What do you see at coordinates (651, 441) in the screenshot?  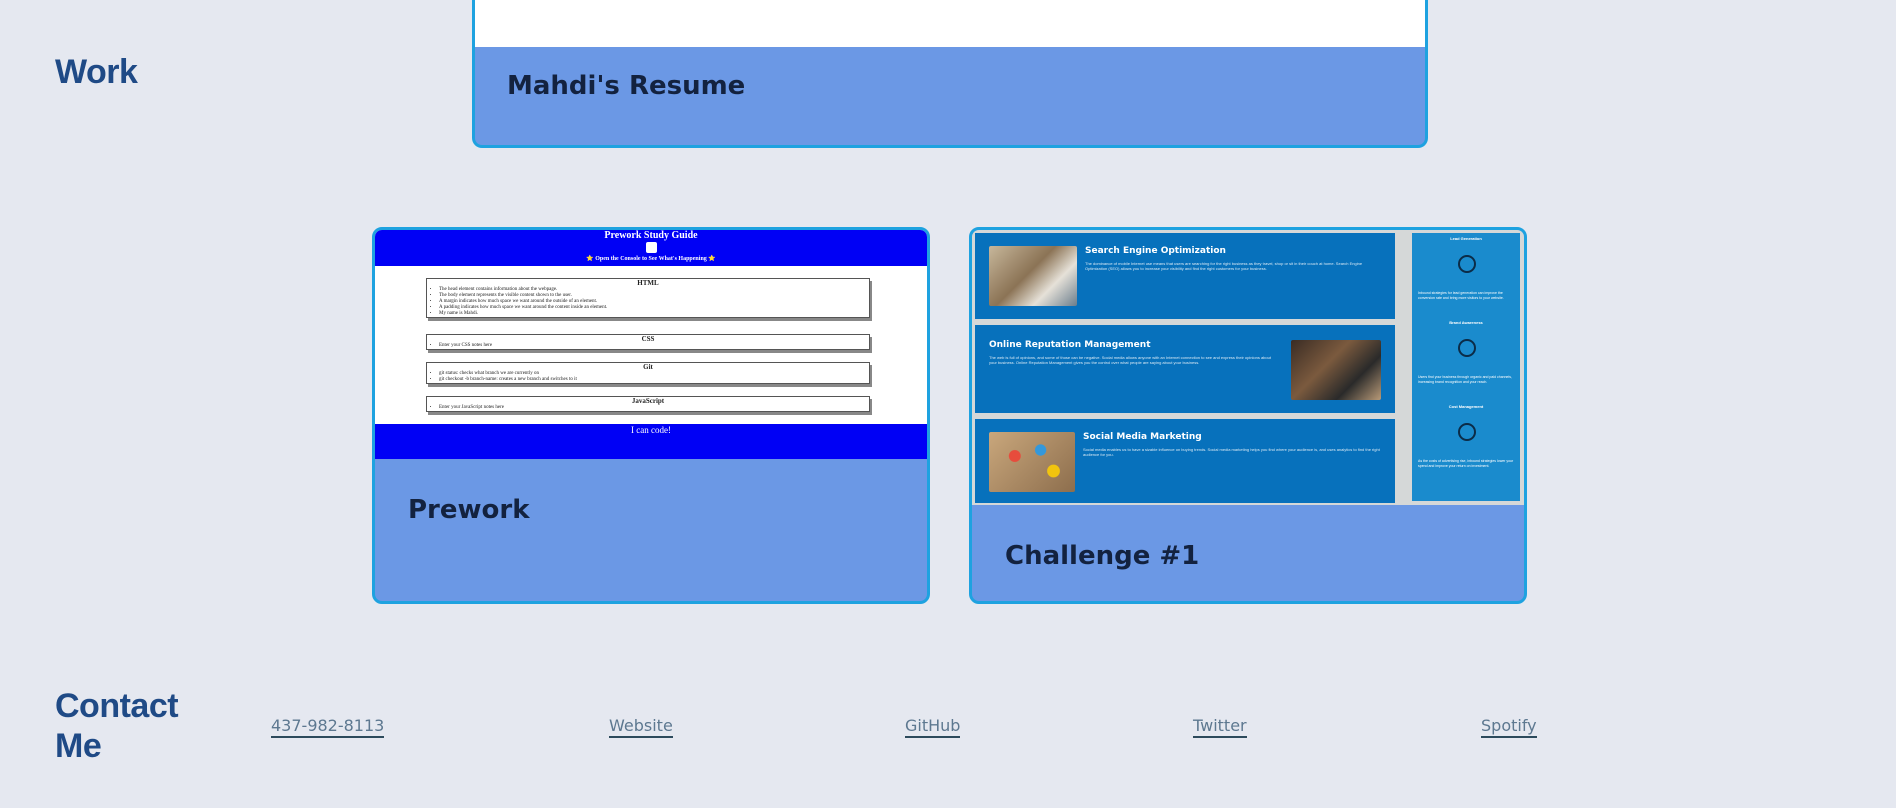 I see `thumbnail-footer: I can code!` at bounding box center [651, 441].